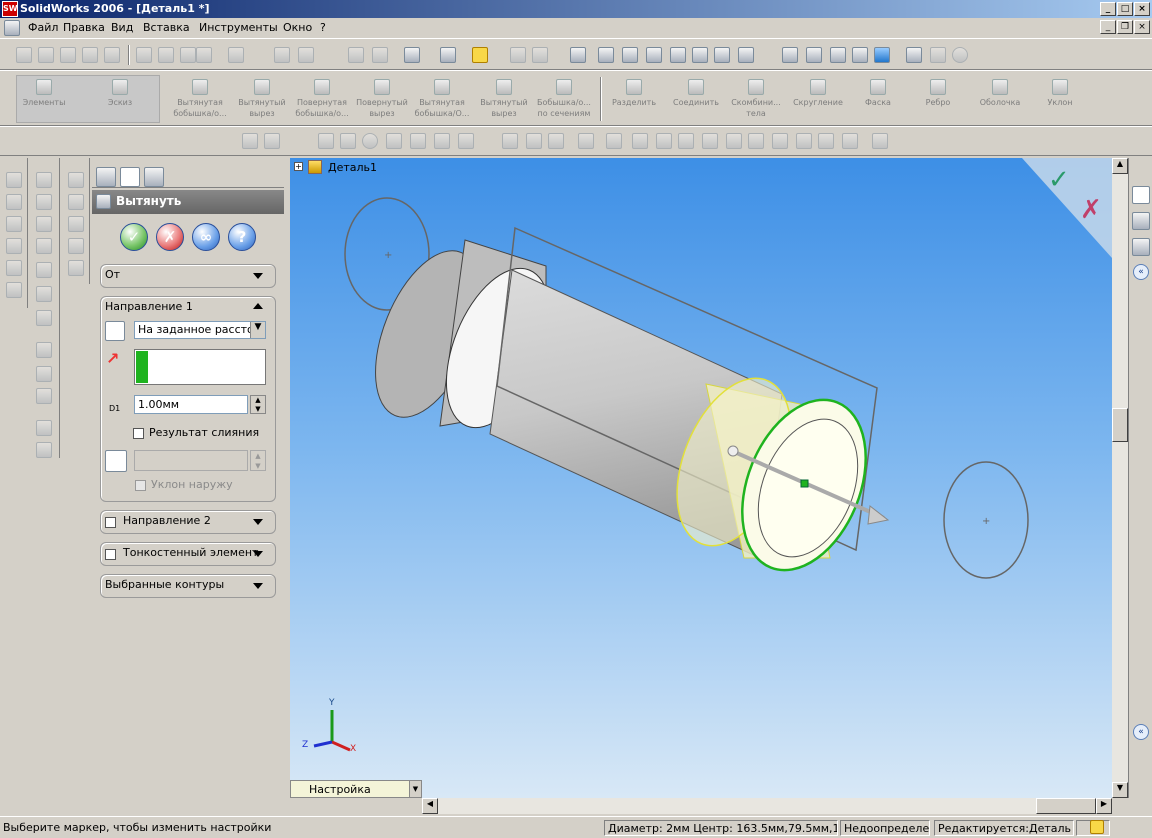 The height and width of the screenshot is (838, 1152). What do you see at coordinates (606, 55) in the screenshot?
I see `zoom-fit-icon` at bounding box center [606, 55].